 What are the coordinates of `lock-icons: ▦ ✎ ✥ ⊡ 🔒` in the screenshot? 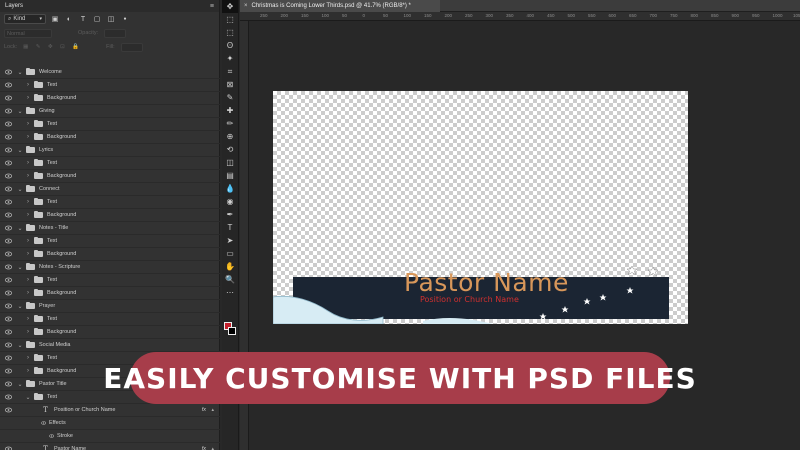 It's located at (52, 47).